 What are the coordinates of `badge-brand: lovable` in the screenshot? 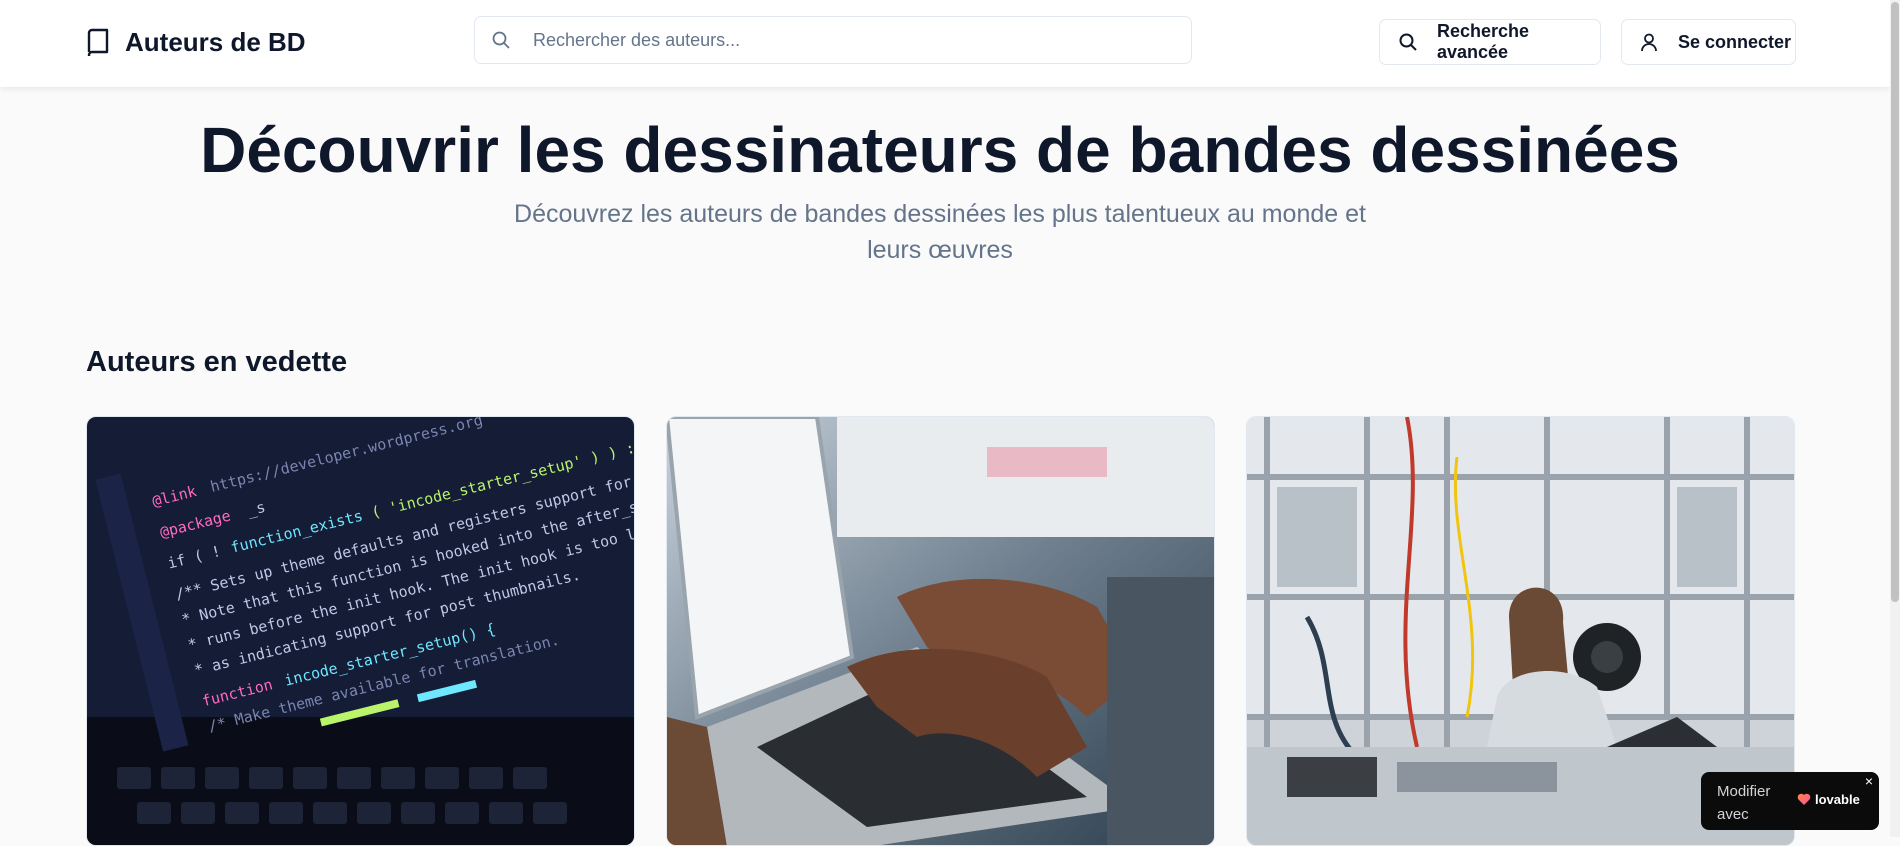 It's located at (1828, 799).